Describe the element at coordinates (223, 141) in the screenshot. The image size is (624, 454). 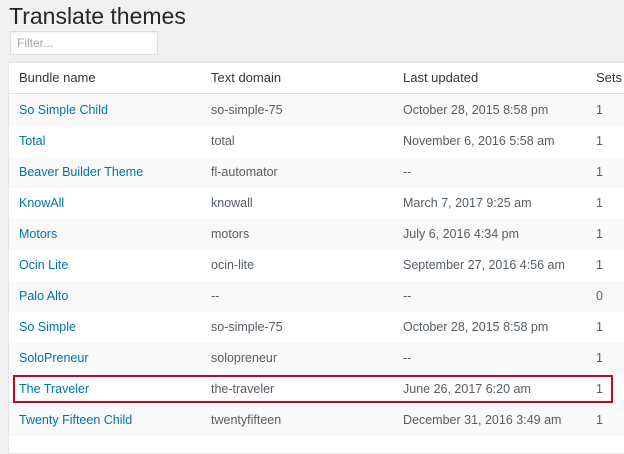
I see `text-domain: total` at that location.